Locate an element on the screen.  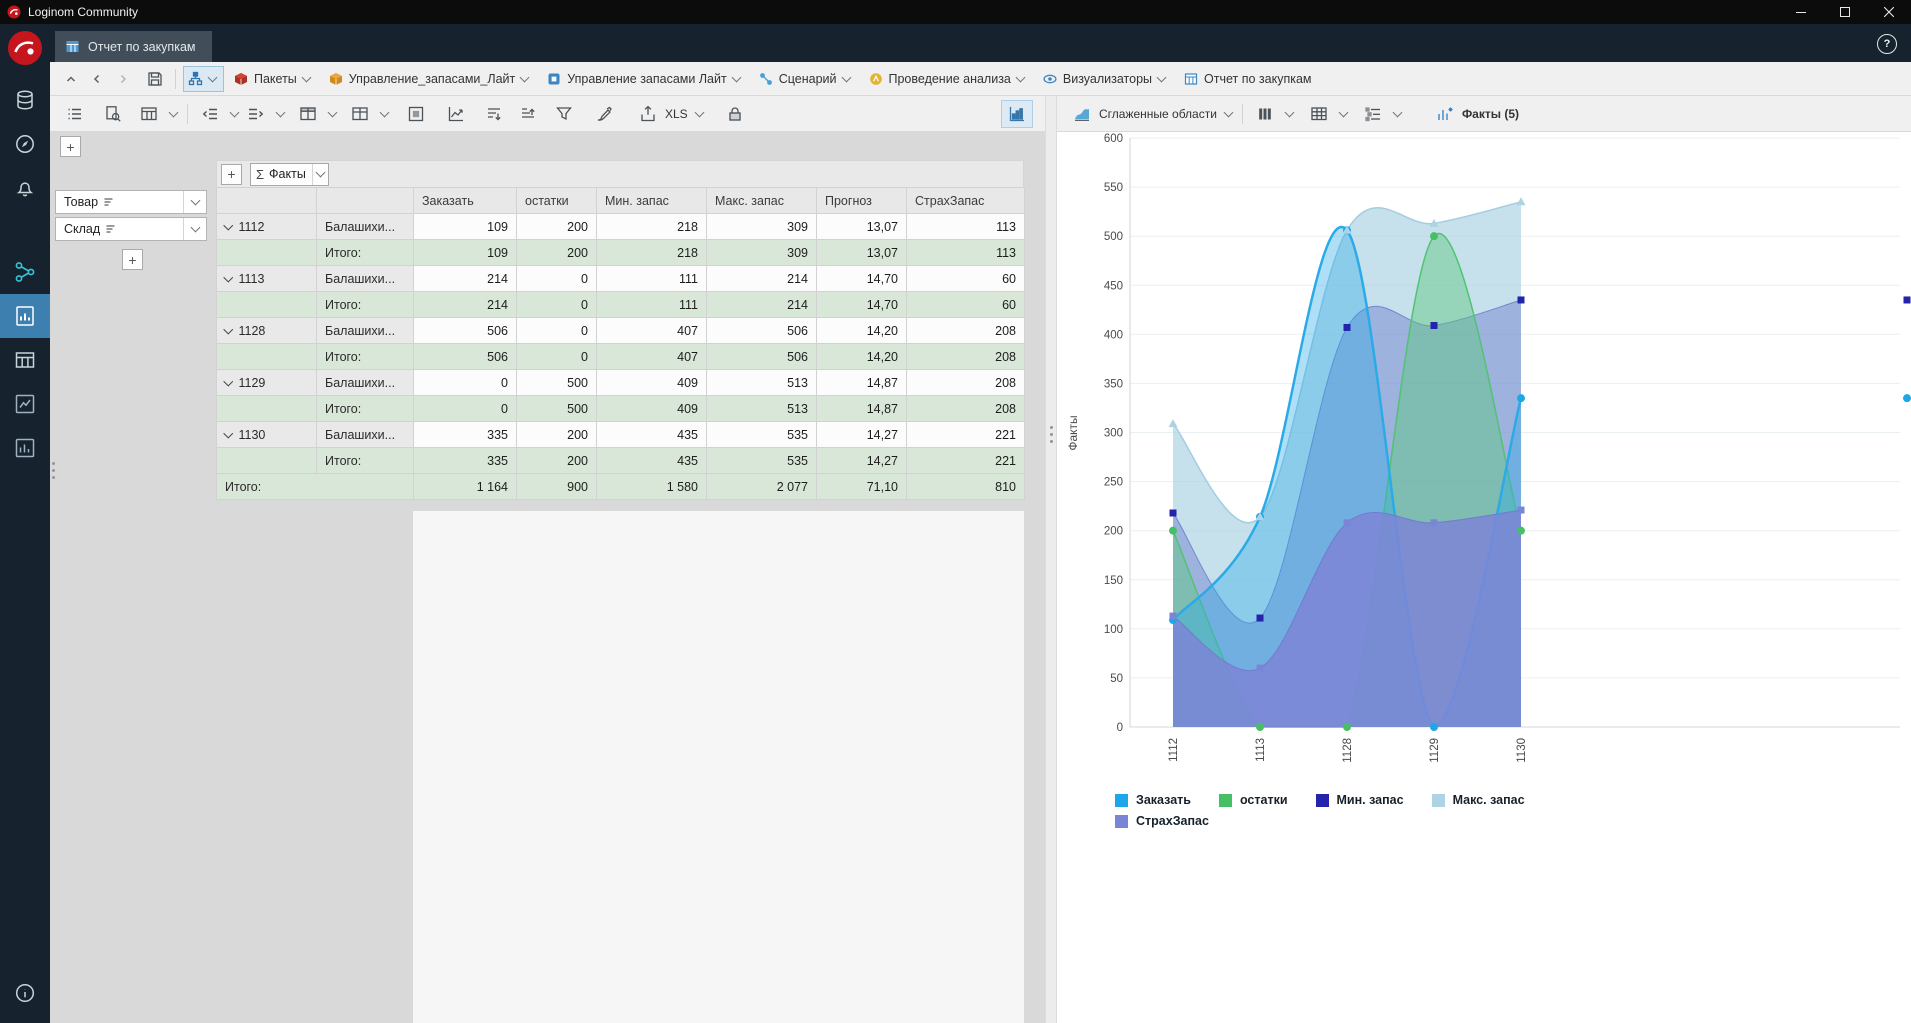
back-button is located at coordinates (97, 79).